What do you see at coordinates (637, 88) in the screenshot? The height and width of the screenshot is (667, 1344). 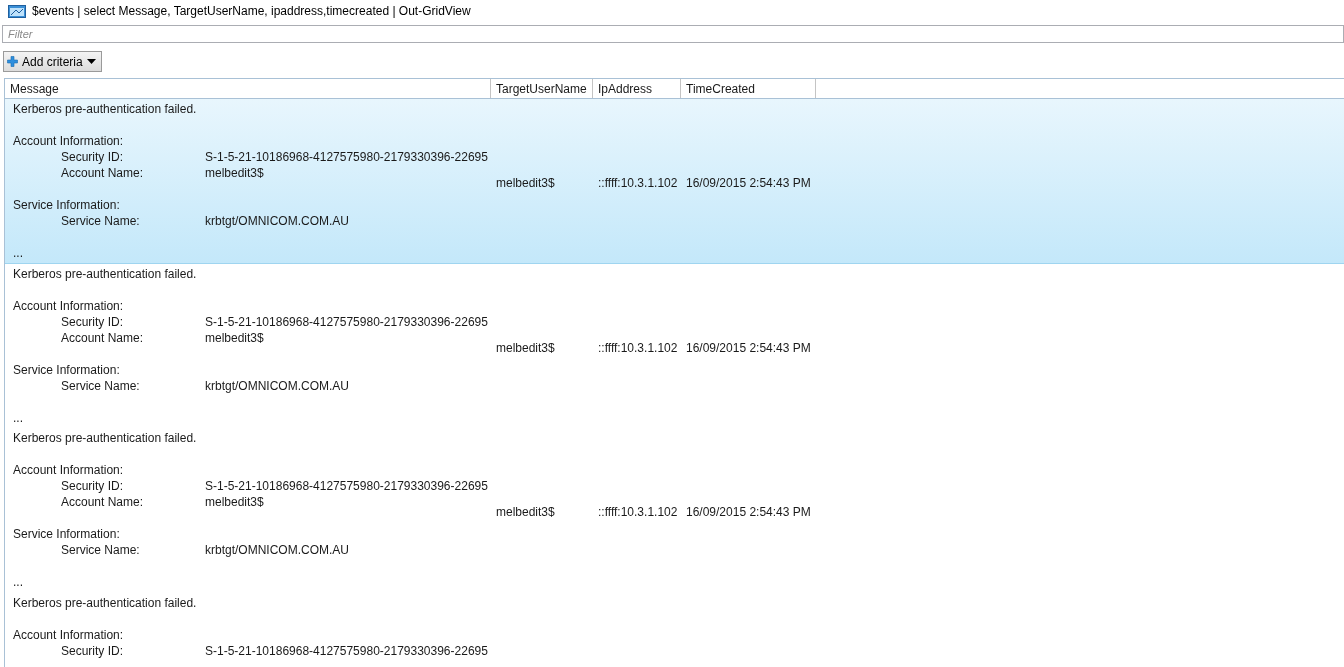 I see `column-header: IpAddress` at bounding box center [637, 88].